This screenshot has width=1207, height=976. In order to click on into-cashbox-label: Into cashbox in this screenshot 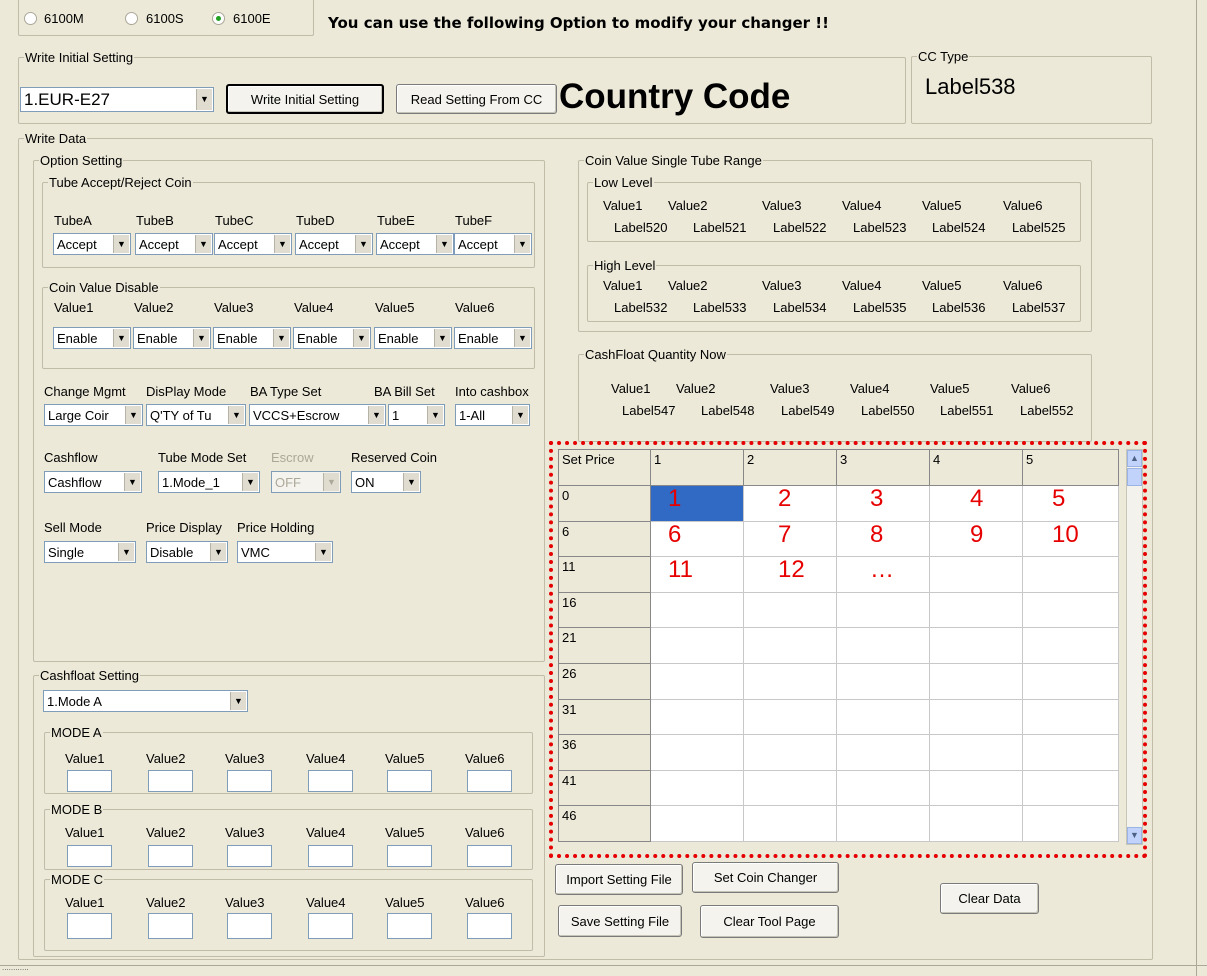, I will do `click(492, 391)`.